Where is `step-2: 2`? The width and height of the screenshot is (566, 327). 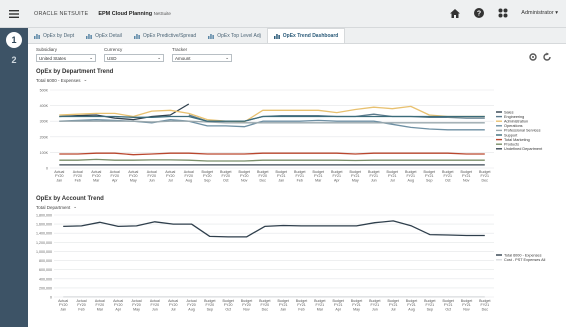
step-2: 2 is located at coordinates (14, 60).